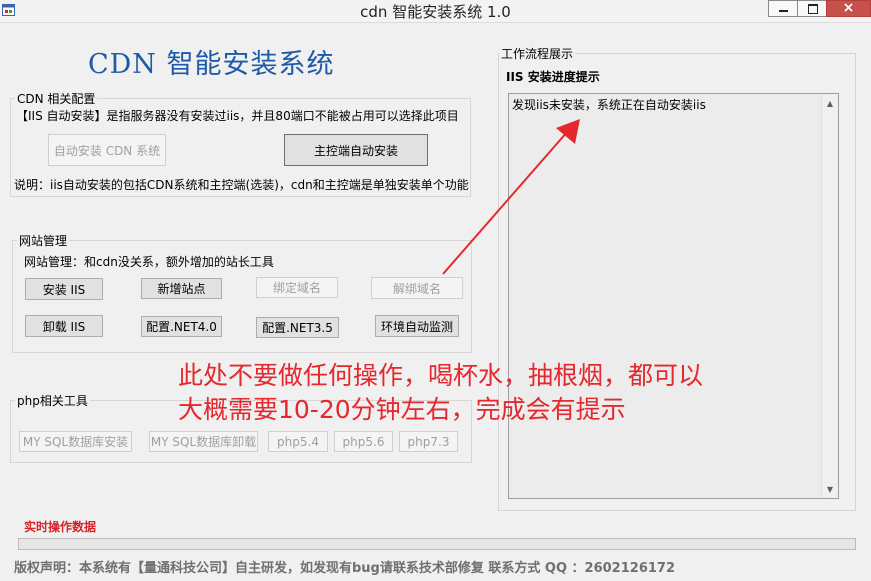  What do you see at coordinates (441, 375) in the screenshot?
I see `overlay-note-line1: 此处不要做任何操作，喝杯水，抽根烟，都可以` at bounding box center [441, 375].